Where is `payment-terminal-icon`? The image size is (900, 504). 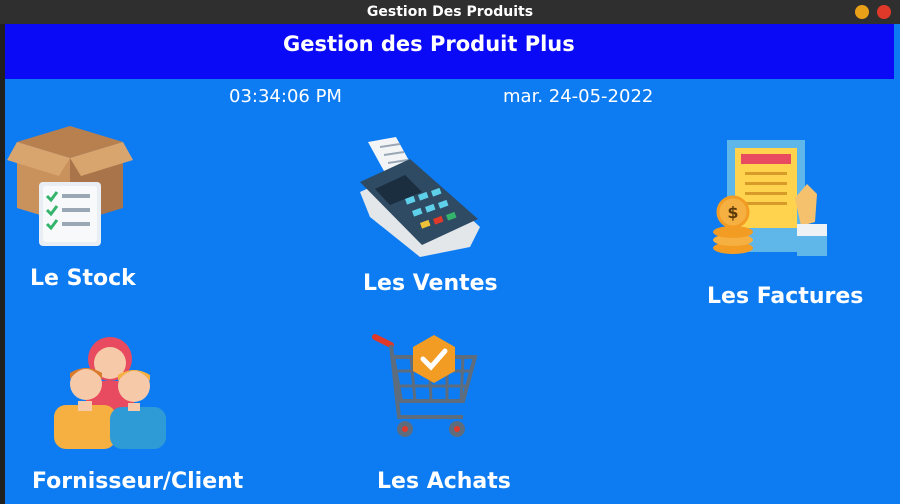
payment-terminal-icon is located at coordinates (420, 197).